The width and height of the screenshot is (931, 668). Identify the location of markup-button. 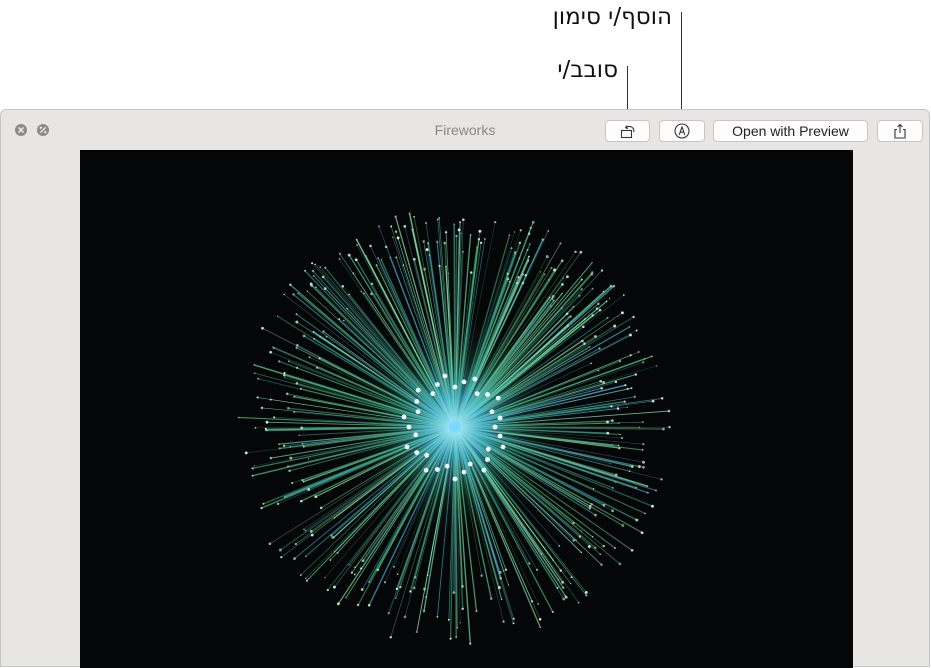
(682, 131).